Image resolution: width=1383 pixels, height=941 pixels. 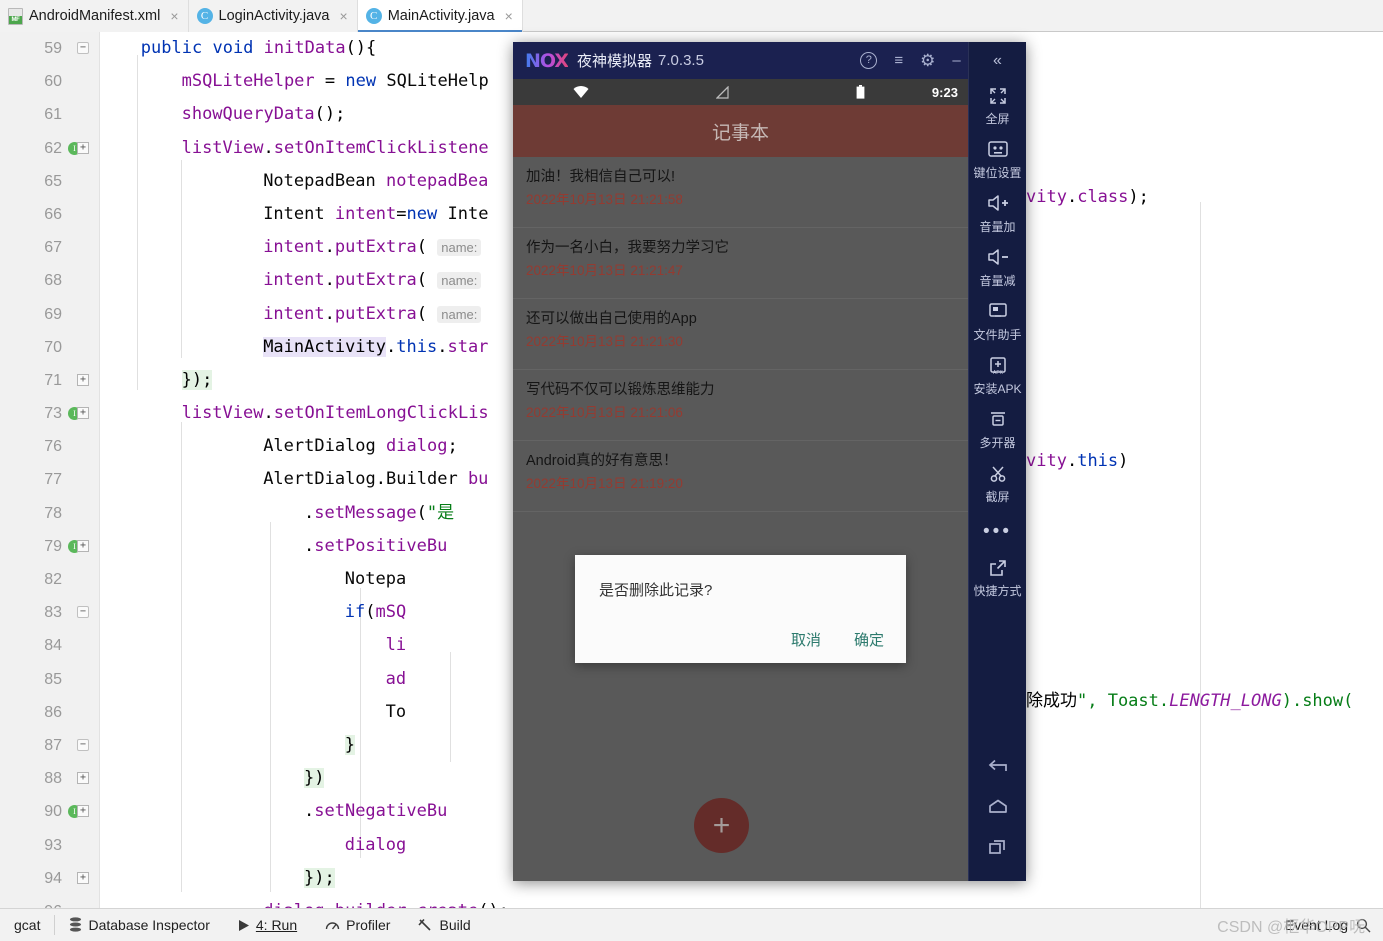 What do you see at coordinates (357, 925) in the screenshot?
I see `status-item-profiler: Profiler` at bounding box center [357, 925].